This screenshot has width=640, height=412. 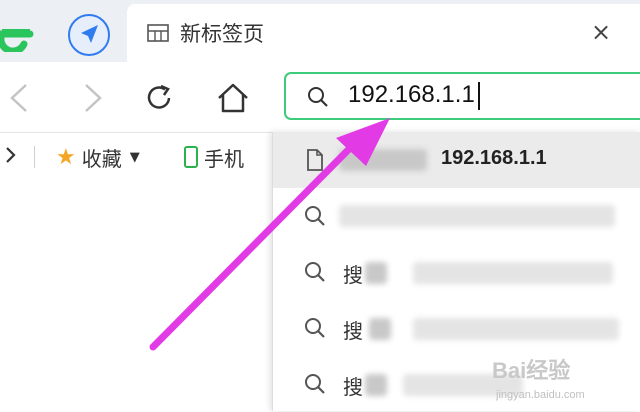 I want to click on home-button, so click(x=233, y=98).